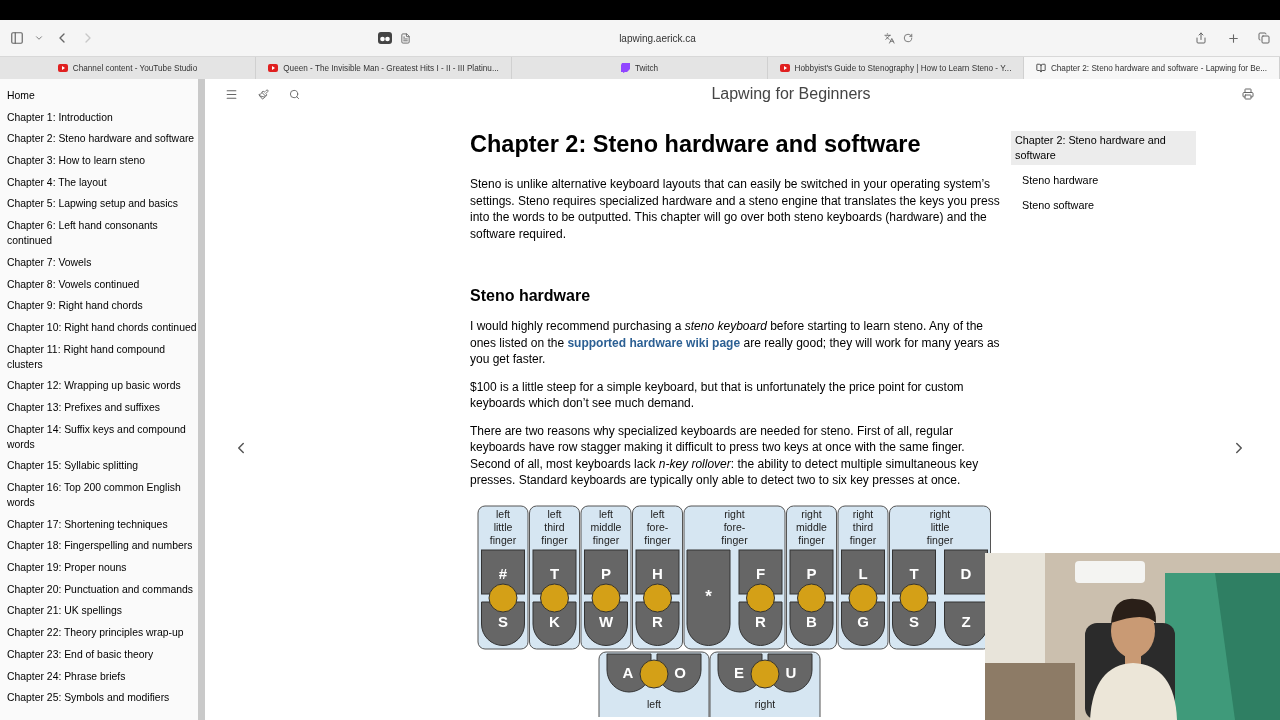  Describe the element at coordinates (102, 495) in the screenshot. I see `chapter-link: Chapter 16: Top 200 common English words` at that location.